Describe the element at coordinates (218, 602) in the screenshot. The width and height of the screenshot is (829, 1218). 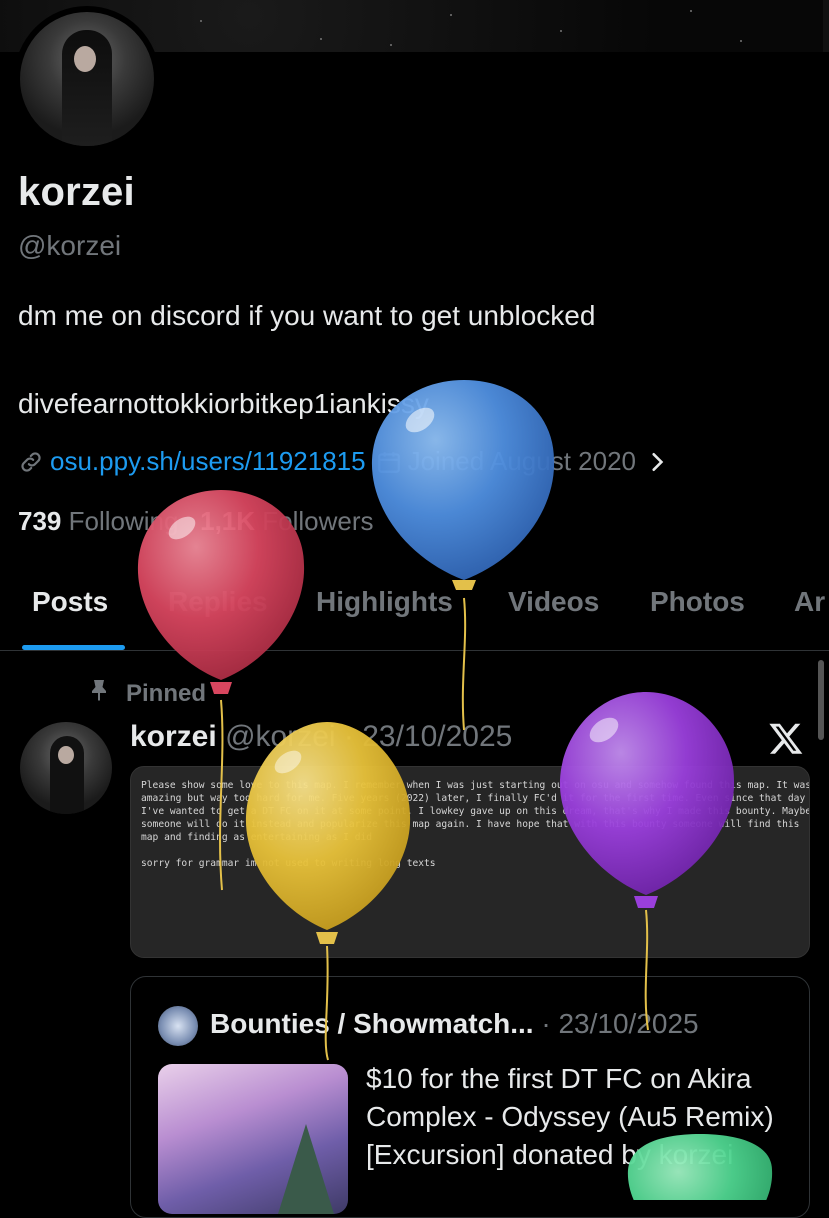
I see `tab-replies: Replies` at that location.